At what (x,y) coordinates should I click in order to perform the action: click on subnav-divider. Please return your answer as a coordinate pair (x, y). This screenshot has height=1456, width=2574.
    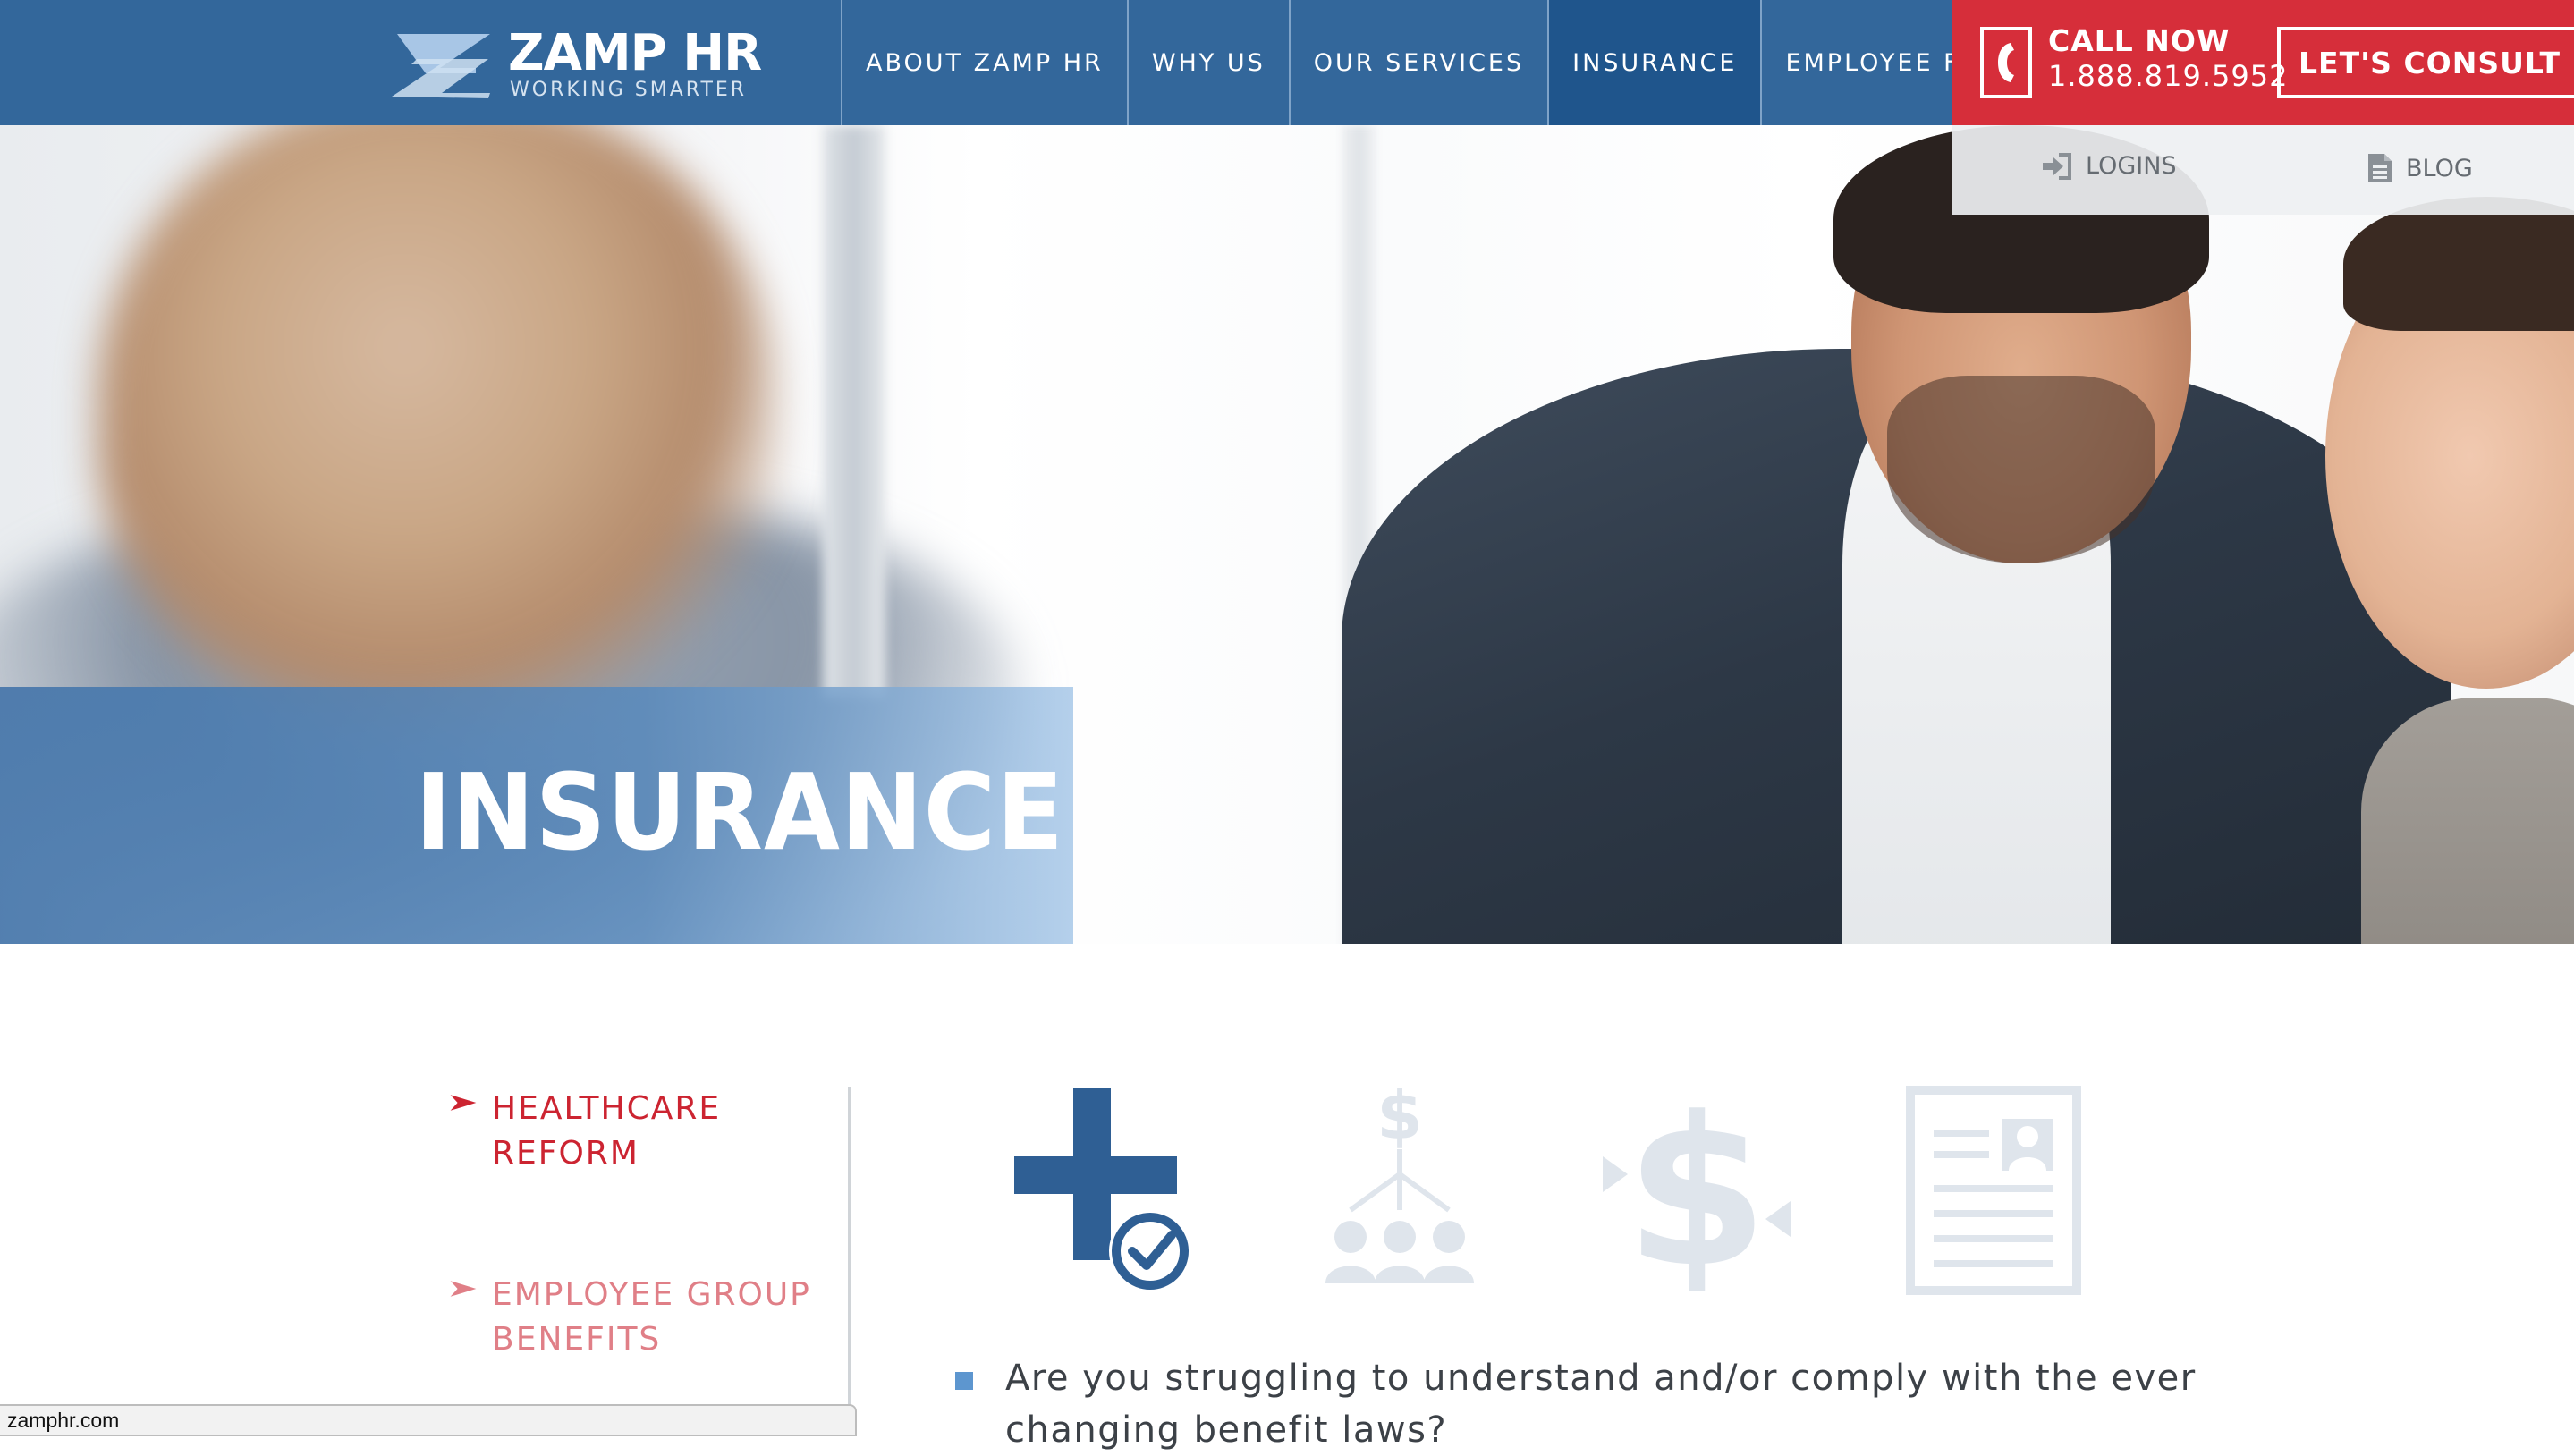
    Looking at the image, I should click on (849, 1261).